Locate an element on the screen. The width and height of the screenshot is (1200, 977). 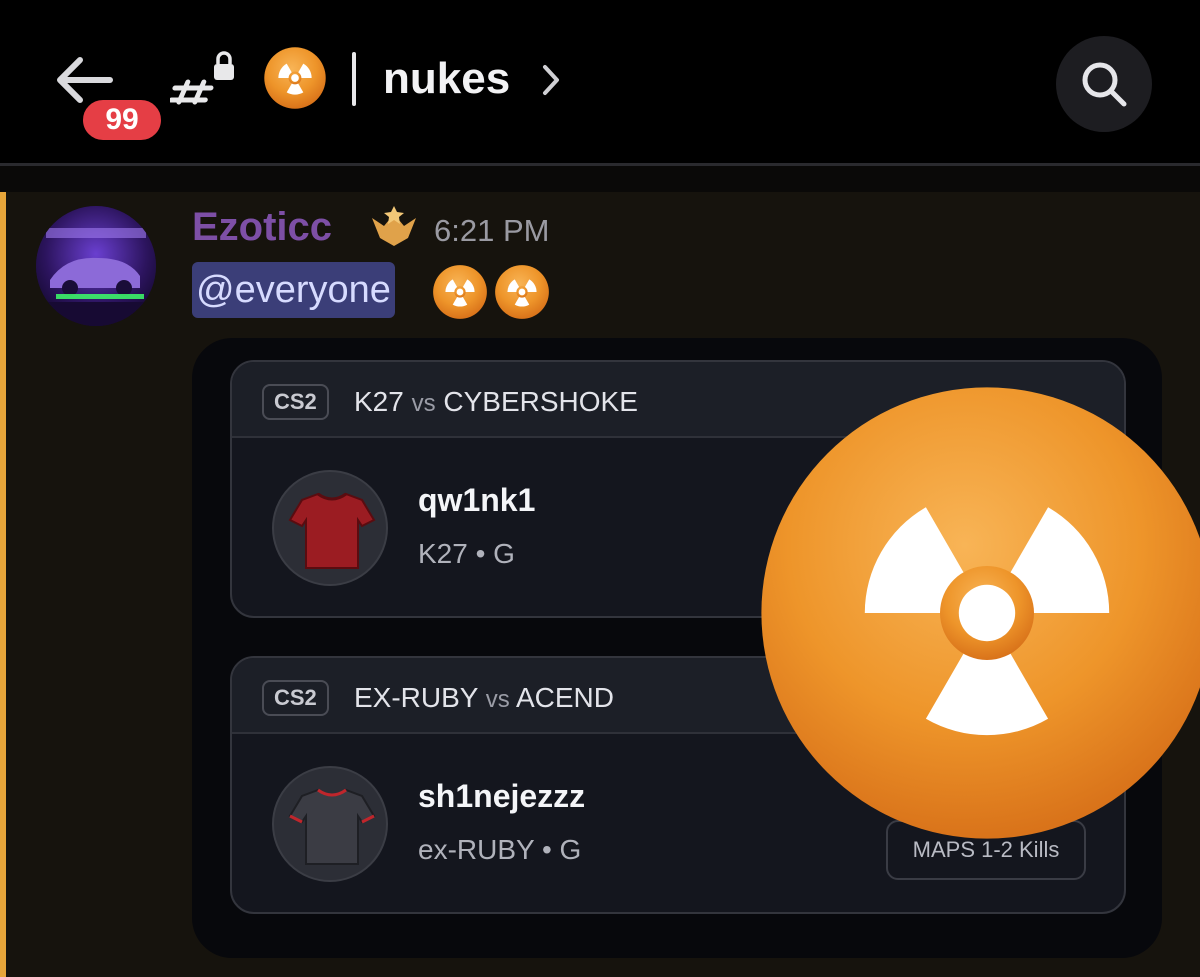
player-name: sh1nejezzz is located at coordinates (502, 796).